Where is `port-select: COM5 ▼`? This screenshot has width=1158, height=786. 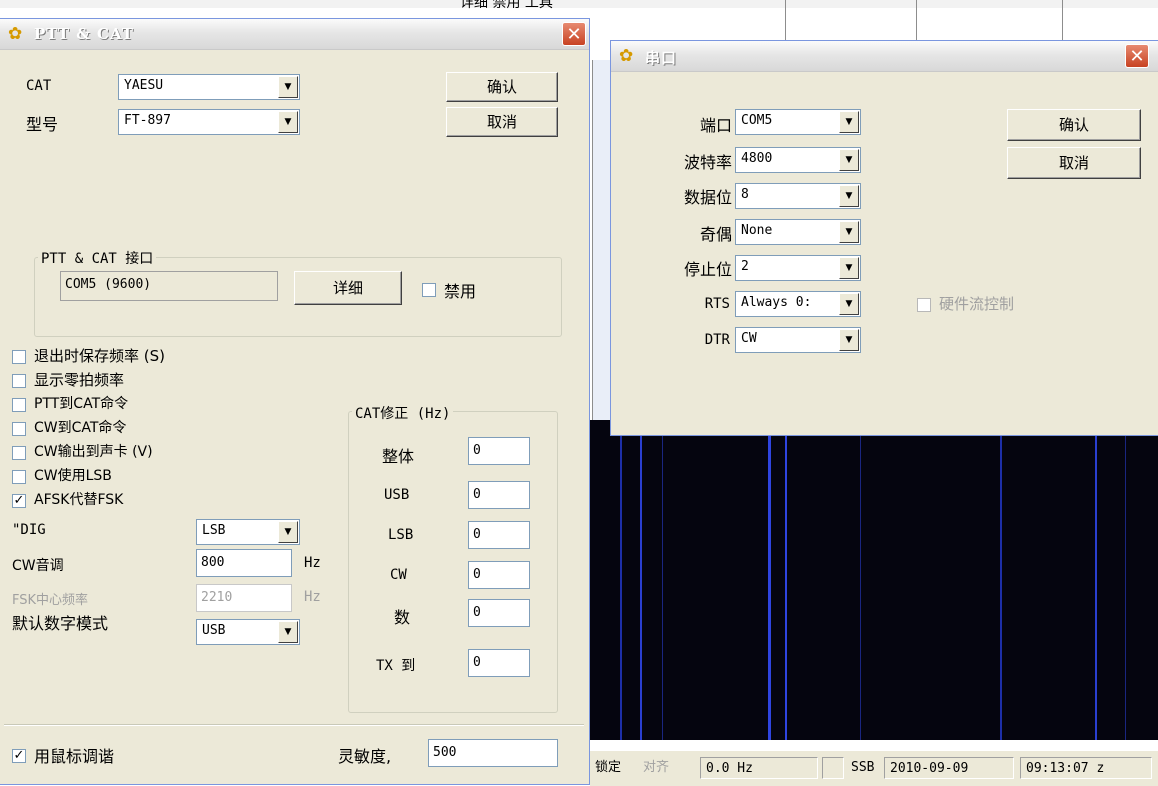 port-select: COM5 ▼ is located at coordinates (798, 122).